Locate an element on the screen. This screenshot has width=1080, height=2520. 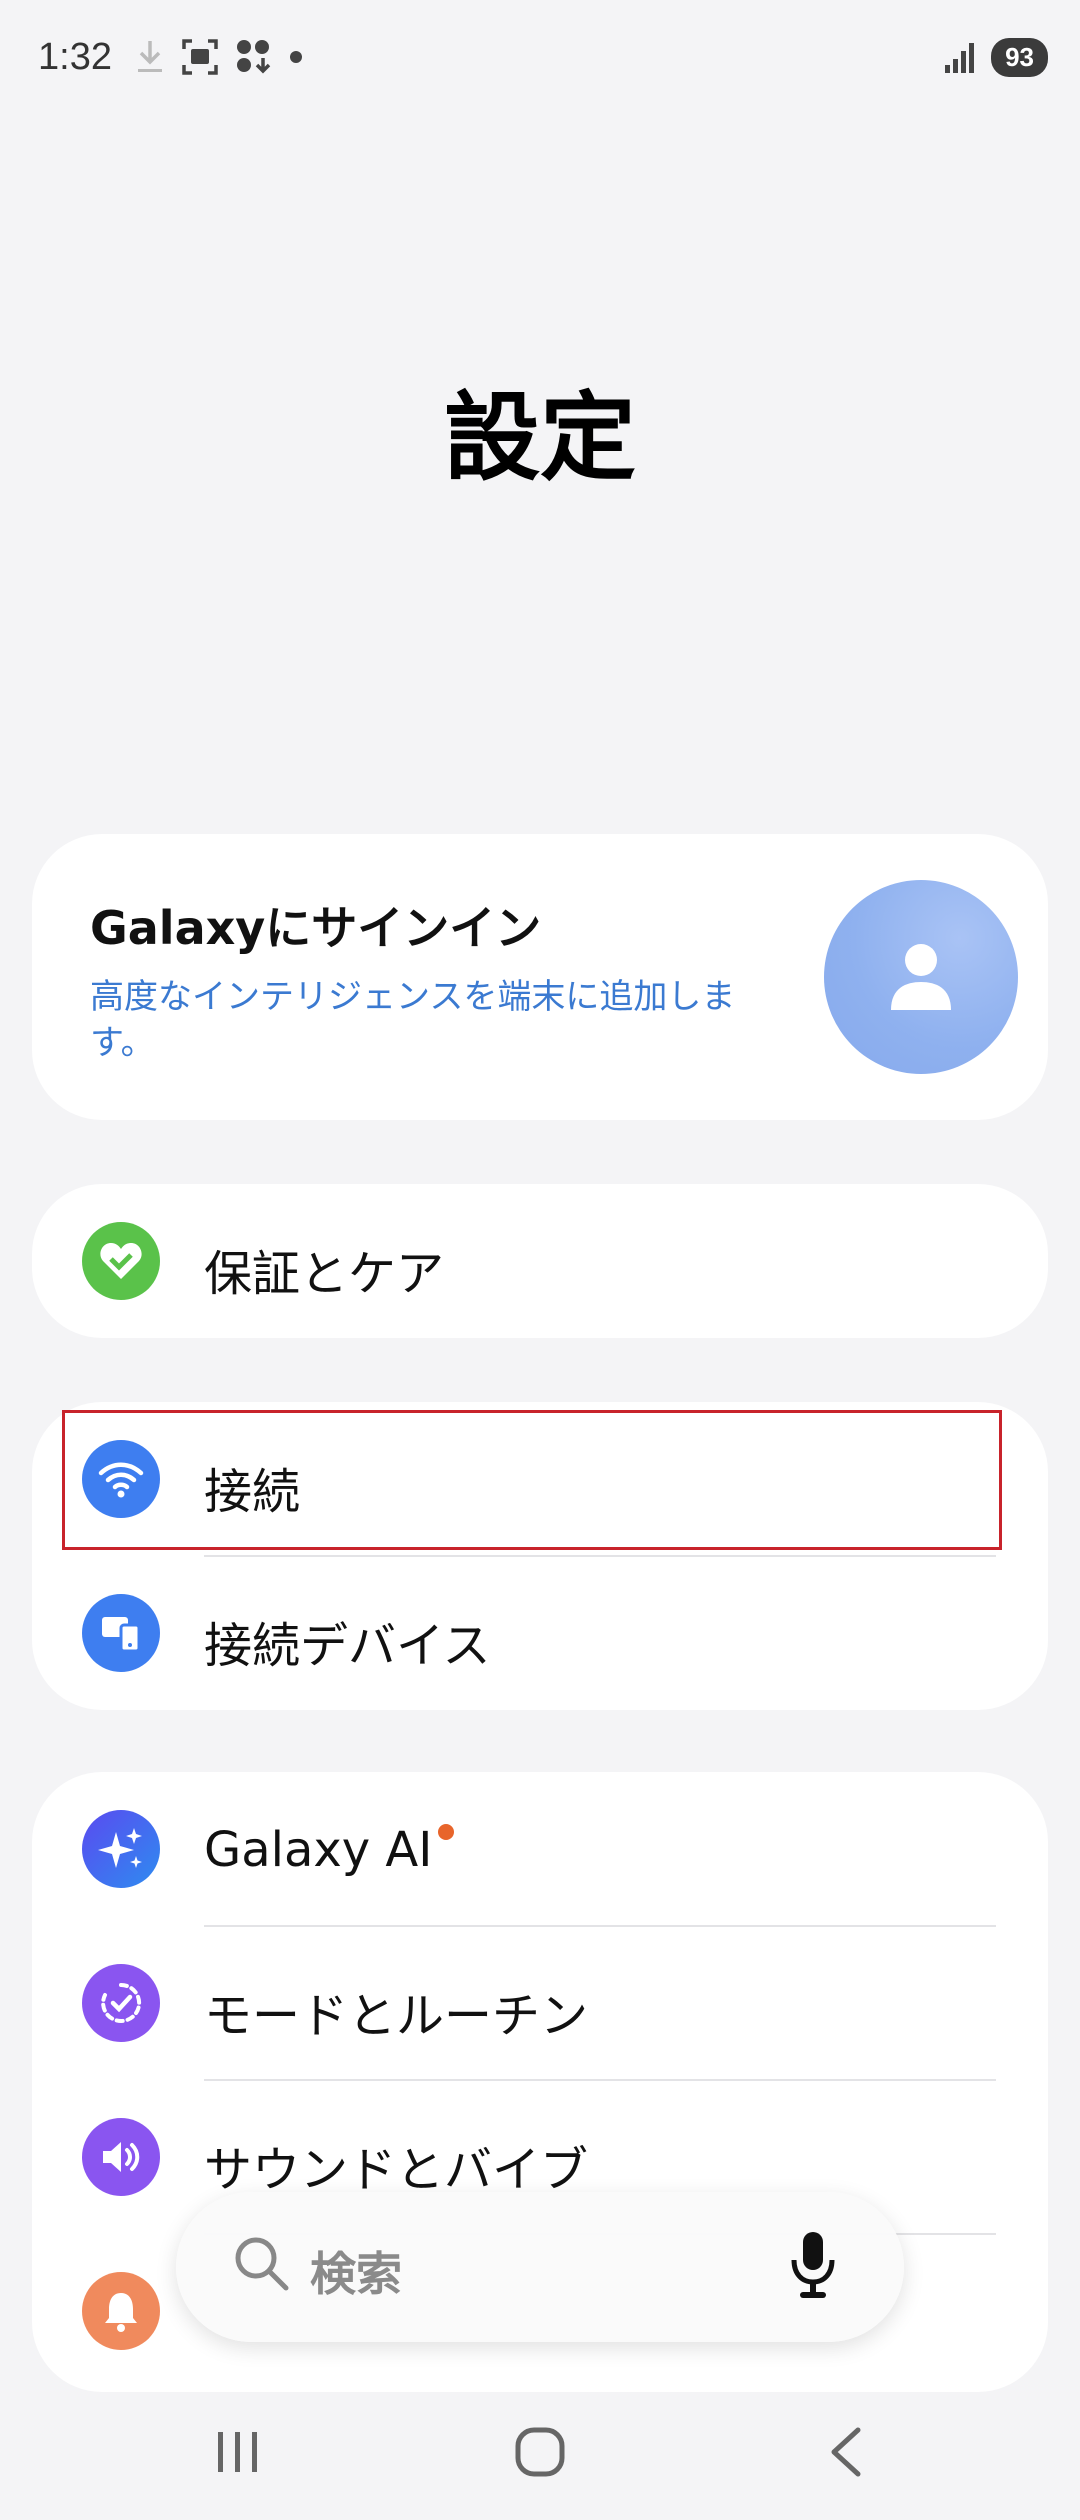
highlight-box is located at coordinates (532, 1480).